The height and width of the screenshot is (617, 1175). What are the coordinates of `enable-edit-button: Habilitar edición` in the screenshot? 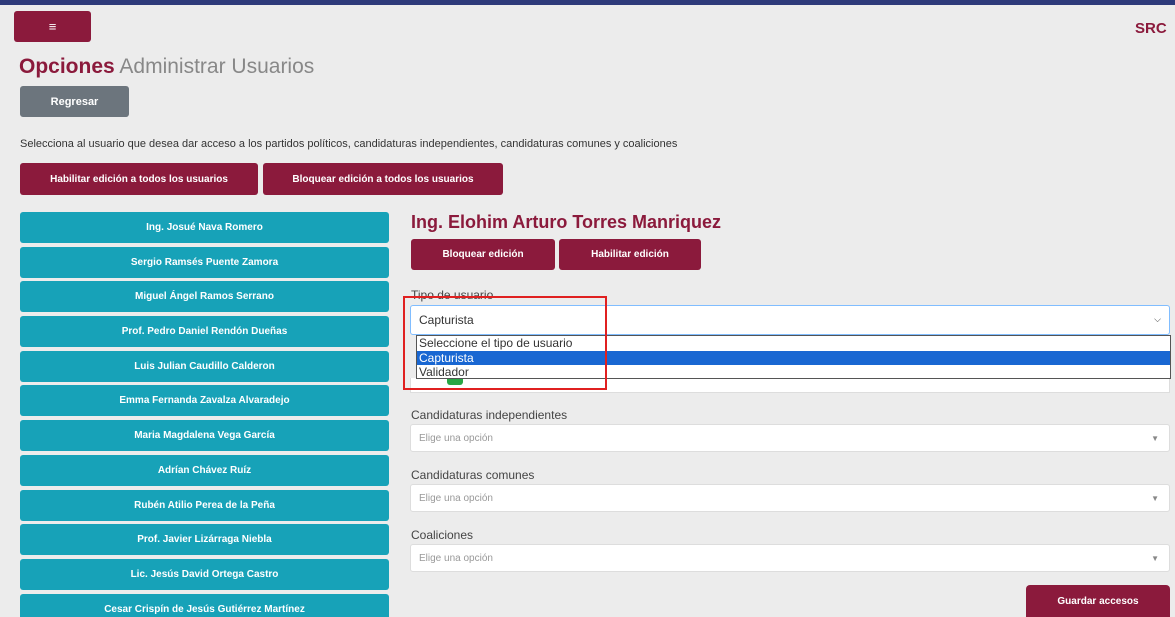 It's located at (630, 254).